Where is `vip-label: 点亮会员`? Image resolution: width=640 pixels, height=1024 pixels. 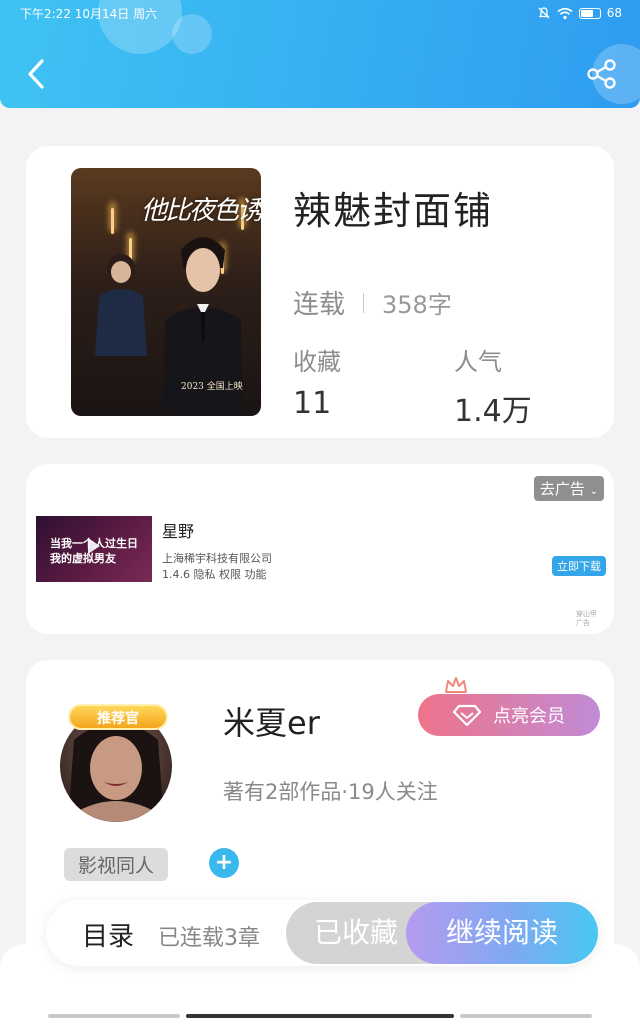
vip-label: 点亮会员 is located at coordinates (529, 716).